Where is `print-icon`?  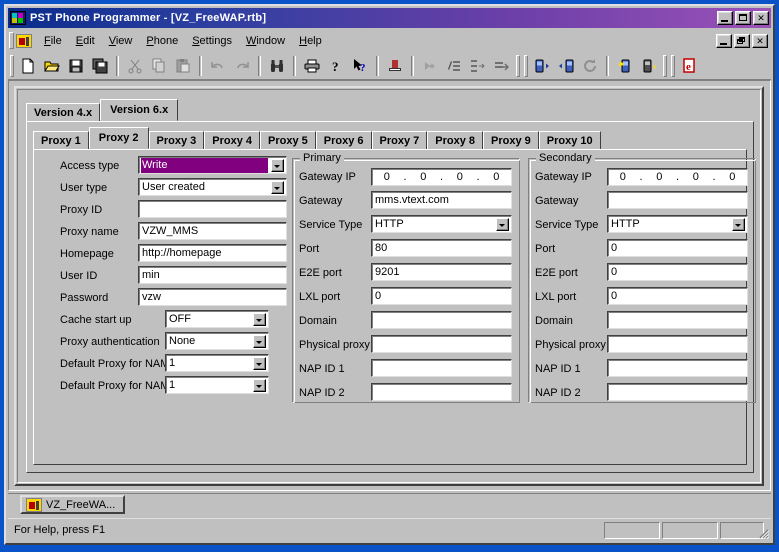
print-icon is located at coordinates (312, 65).